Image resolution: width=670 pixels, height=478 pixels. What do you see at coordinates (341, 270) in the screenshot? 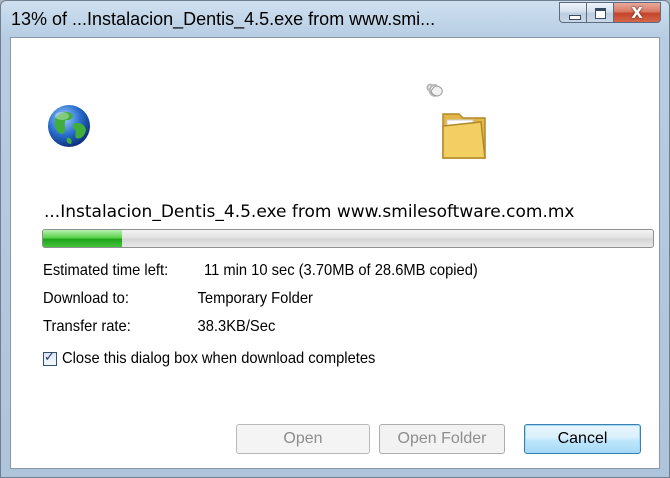
I see `estimated-time-value: 11 min 10 sec (3.70MB of 28.6MB copied)` at bounding box center [341, 270].